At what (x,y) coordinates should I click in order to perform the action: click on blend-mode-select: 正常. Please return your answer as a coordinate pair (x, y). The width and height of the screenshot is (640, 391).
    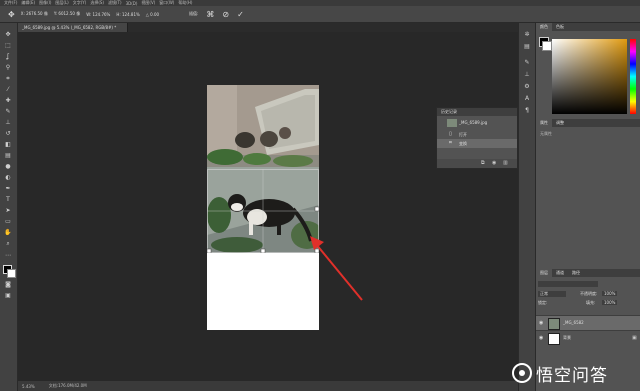
    Looking at the image, I should click on (552, 294).